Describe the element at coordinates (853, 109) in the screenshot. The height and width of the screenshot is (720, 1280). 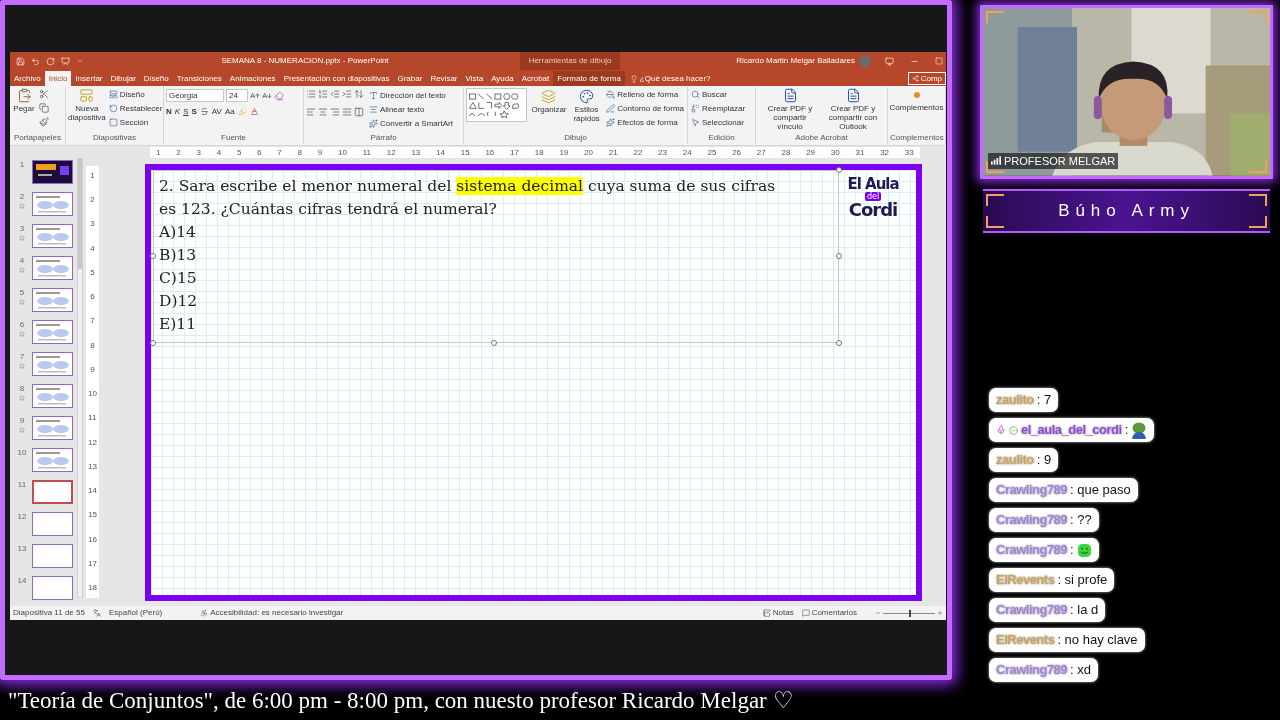
I see `ribbon-button: Crear PDF y compartir con Outlook` at that location.